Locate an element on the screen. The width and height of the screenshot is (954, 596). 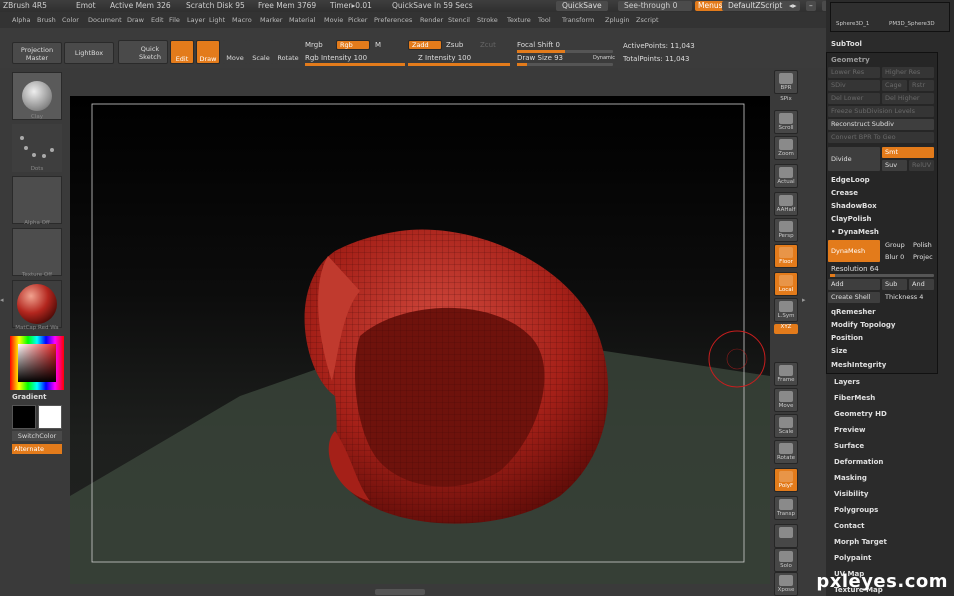
color-picker is located at coordinates (37, 363).